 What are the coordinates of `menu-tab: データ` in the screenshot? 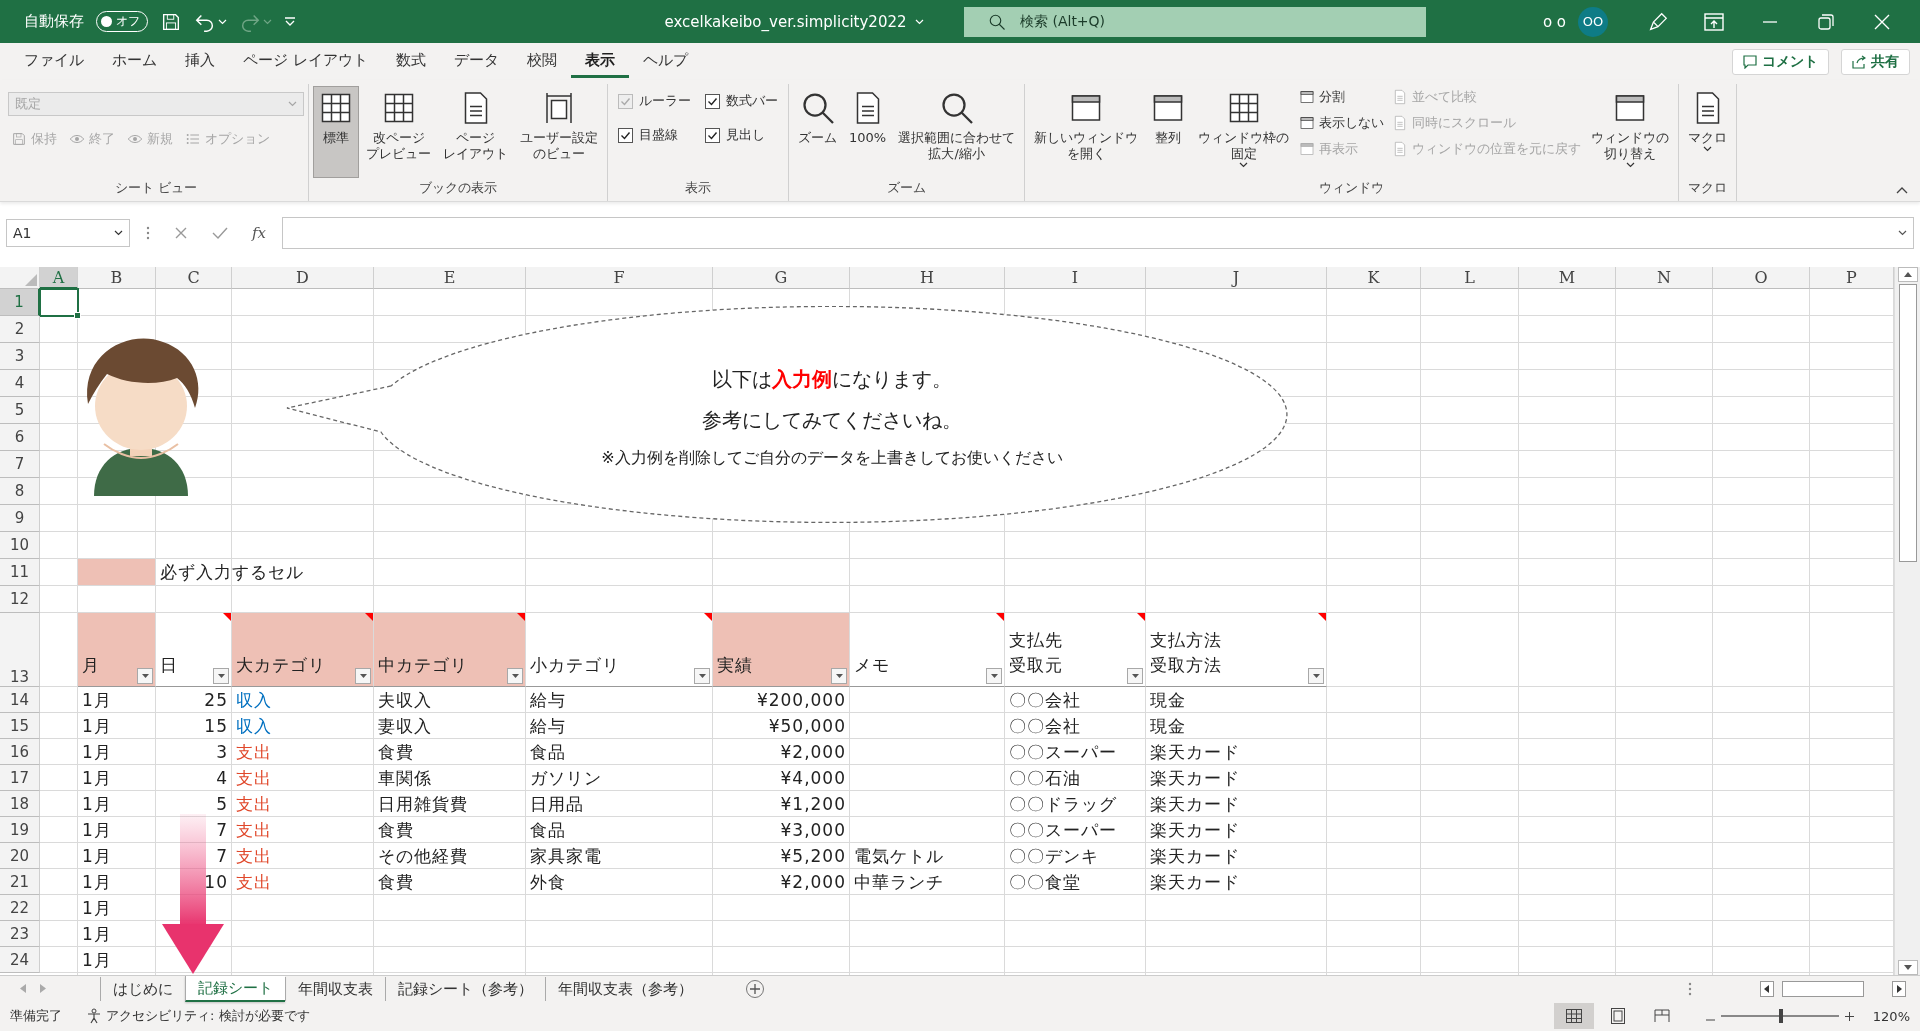 It's located at (476, 61).